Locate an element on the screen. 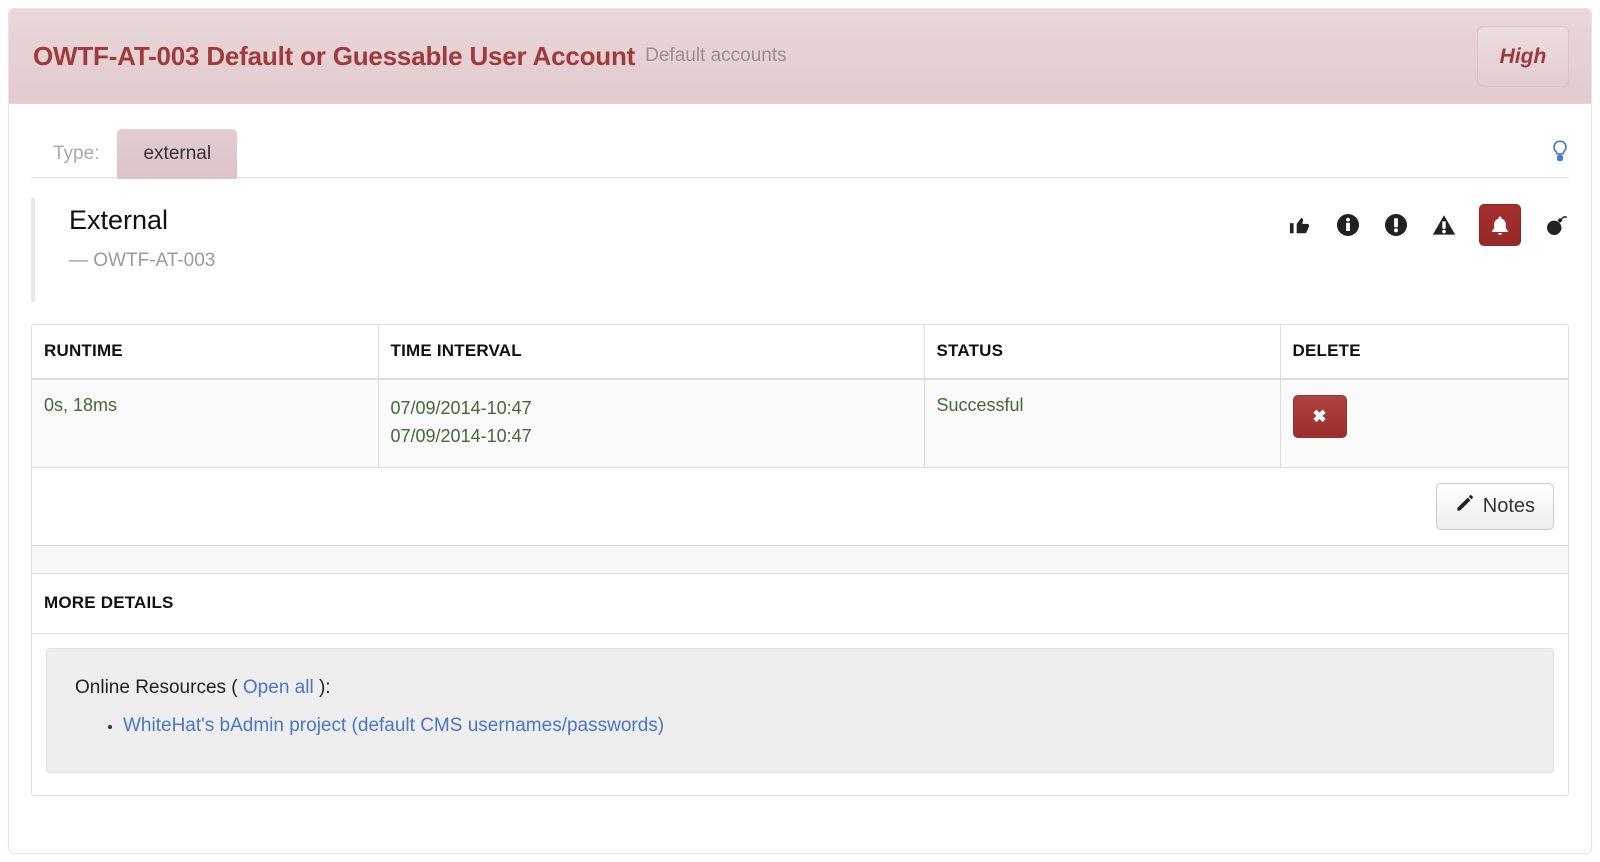 The height and width of the screenshot is (862, 1600). col-status: STATUS is located at coordinates (1102, 352).